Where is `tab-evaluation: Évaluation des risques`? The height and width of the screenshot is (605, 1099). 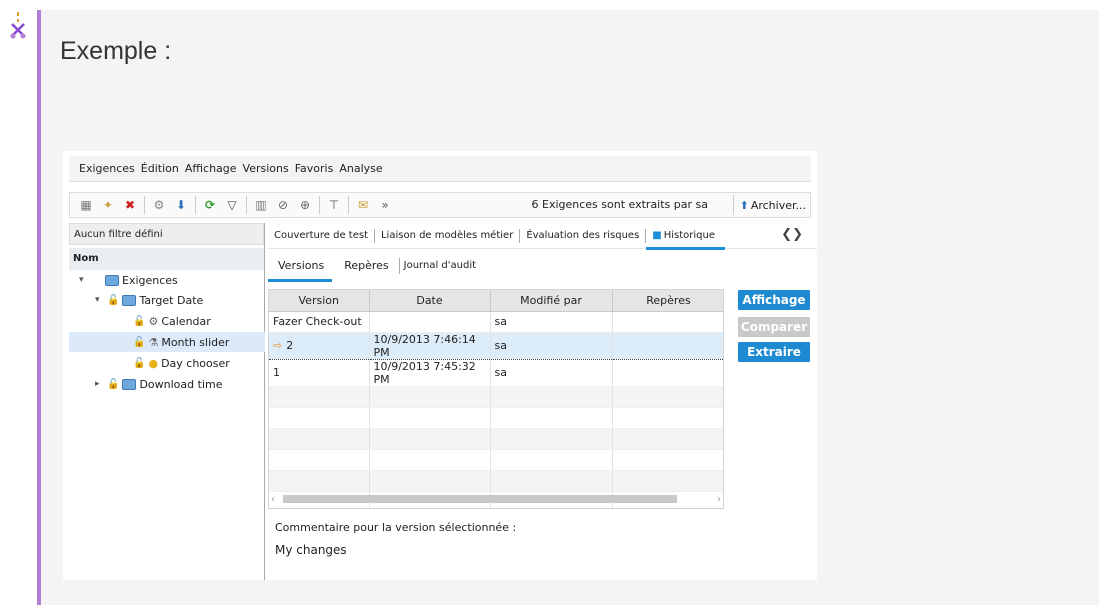
tab-evaluation: Évaluation des risques is located at coordinates (583, 235).